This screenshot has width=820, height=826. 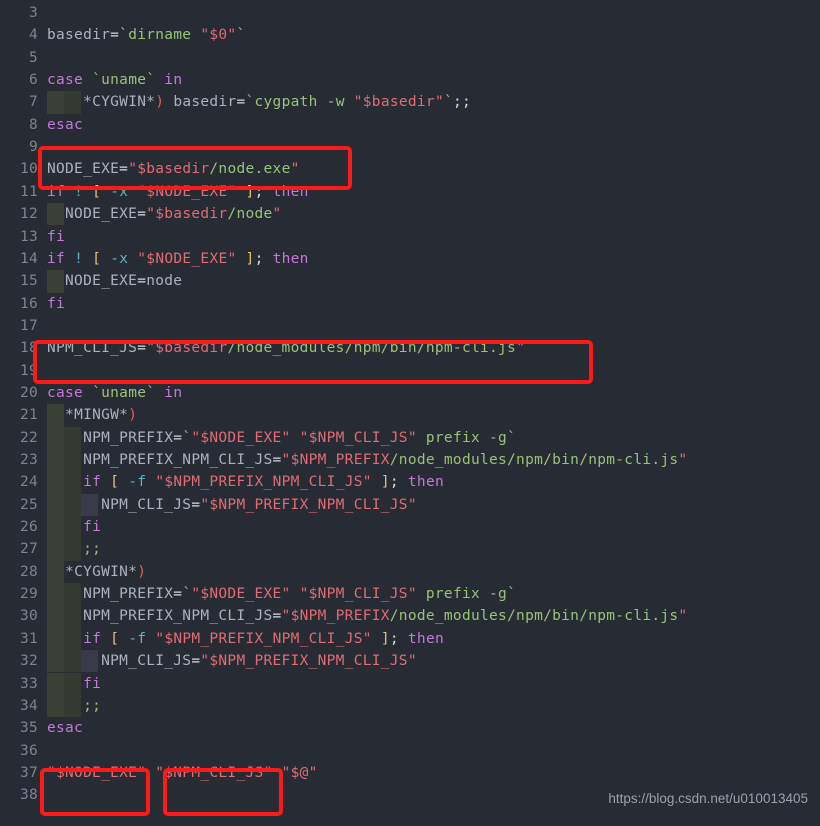 What do you see at coordinates (410, 751) in the screenshot?
I see `code-line: 36` at bounding box center [410, 751].